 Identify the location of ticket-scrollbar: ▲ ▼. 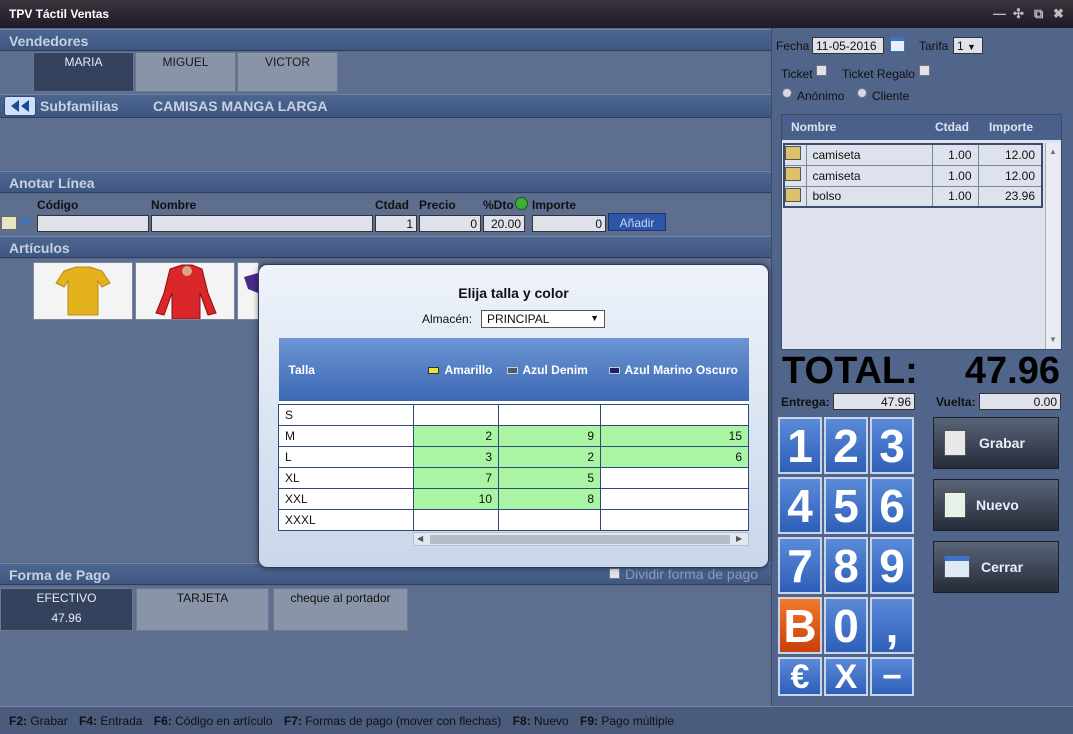
(1052, 246).